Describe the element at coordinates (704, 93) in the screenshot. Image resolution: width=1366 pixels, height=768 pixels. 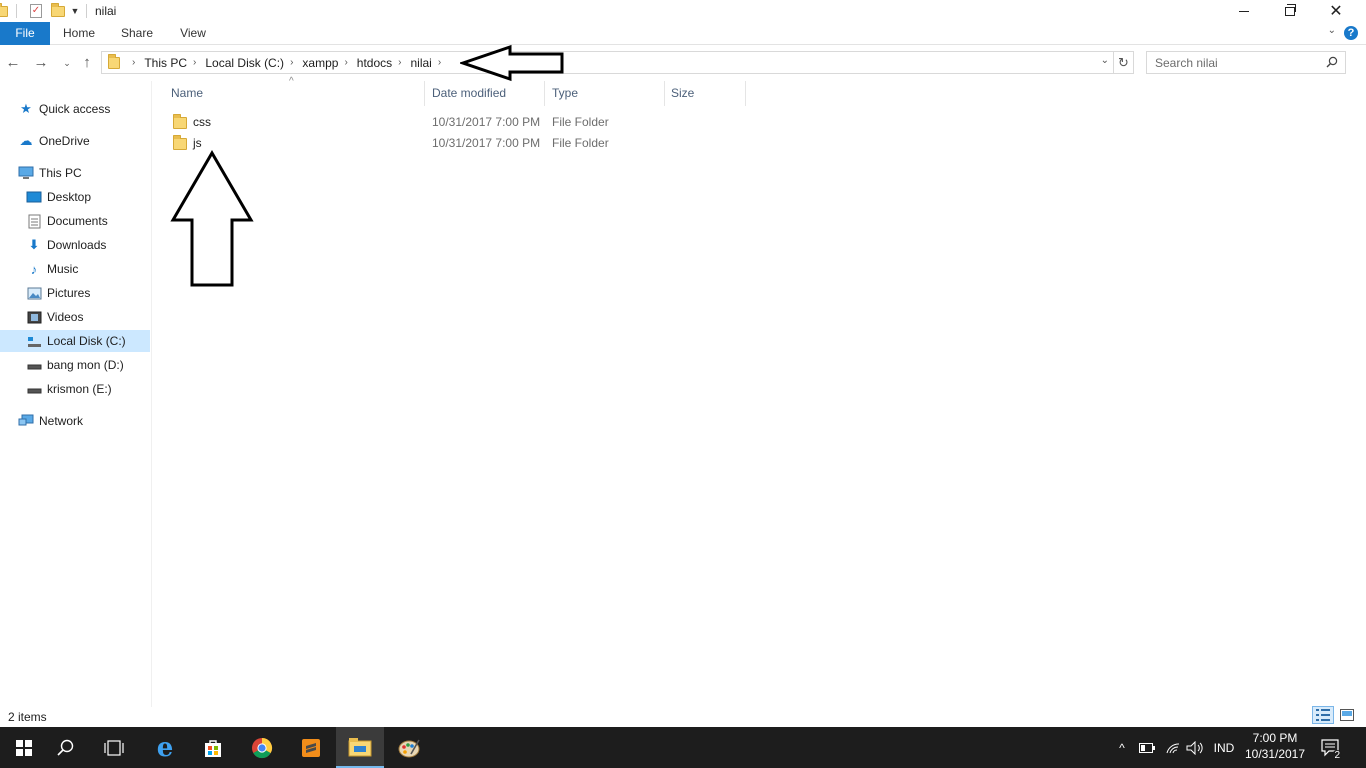
I see `column-header-size: Size` at that location.